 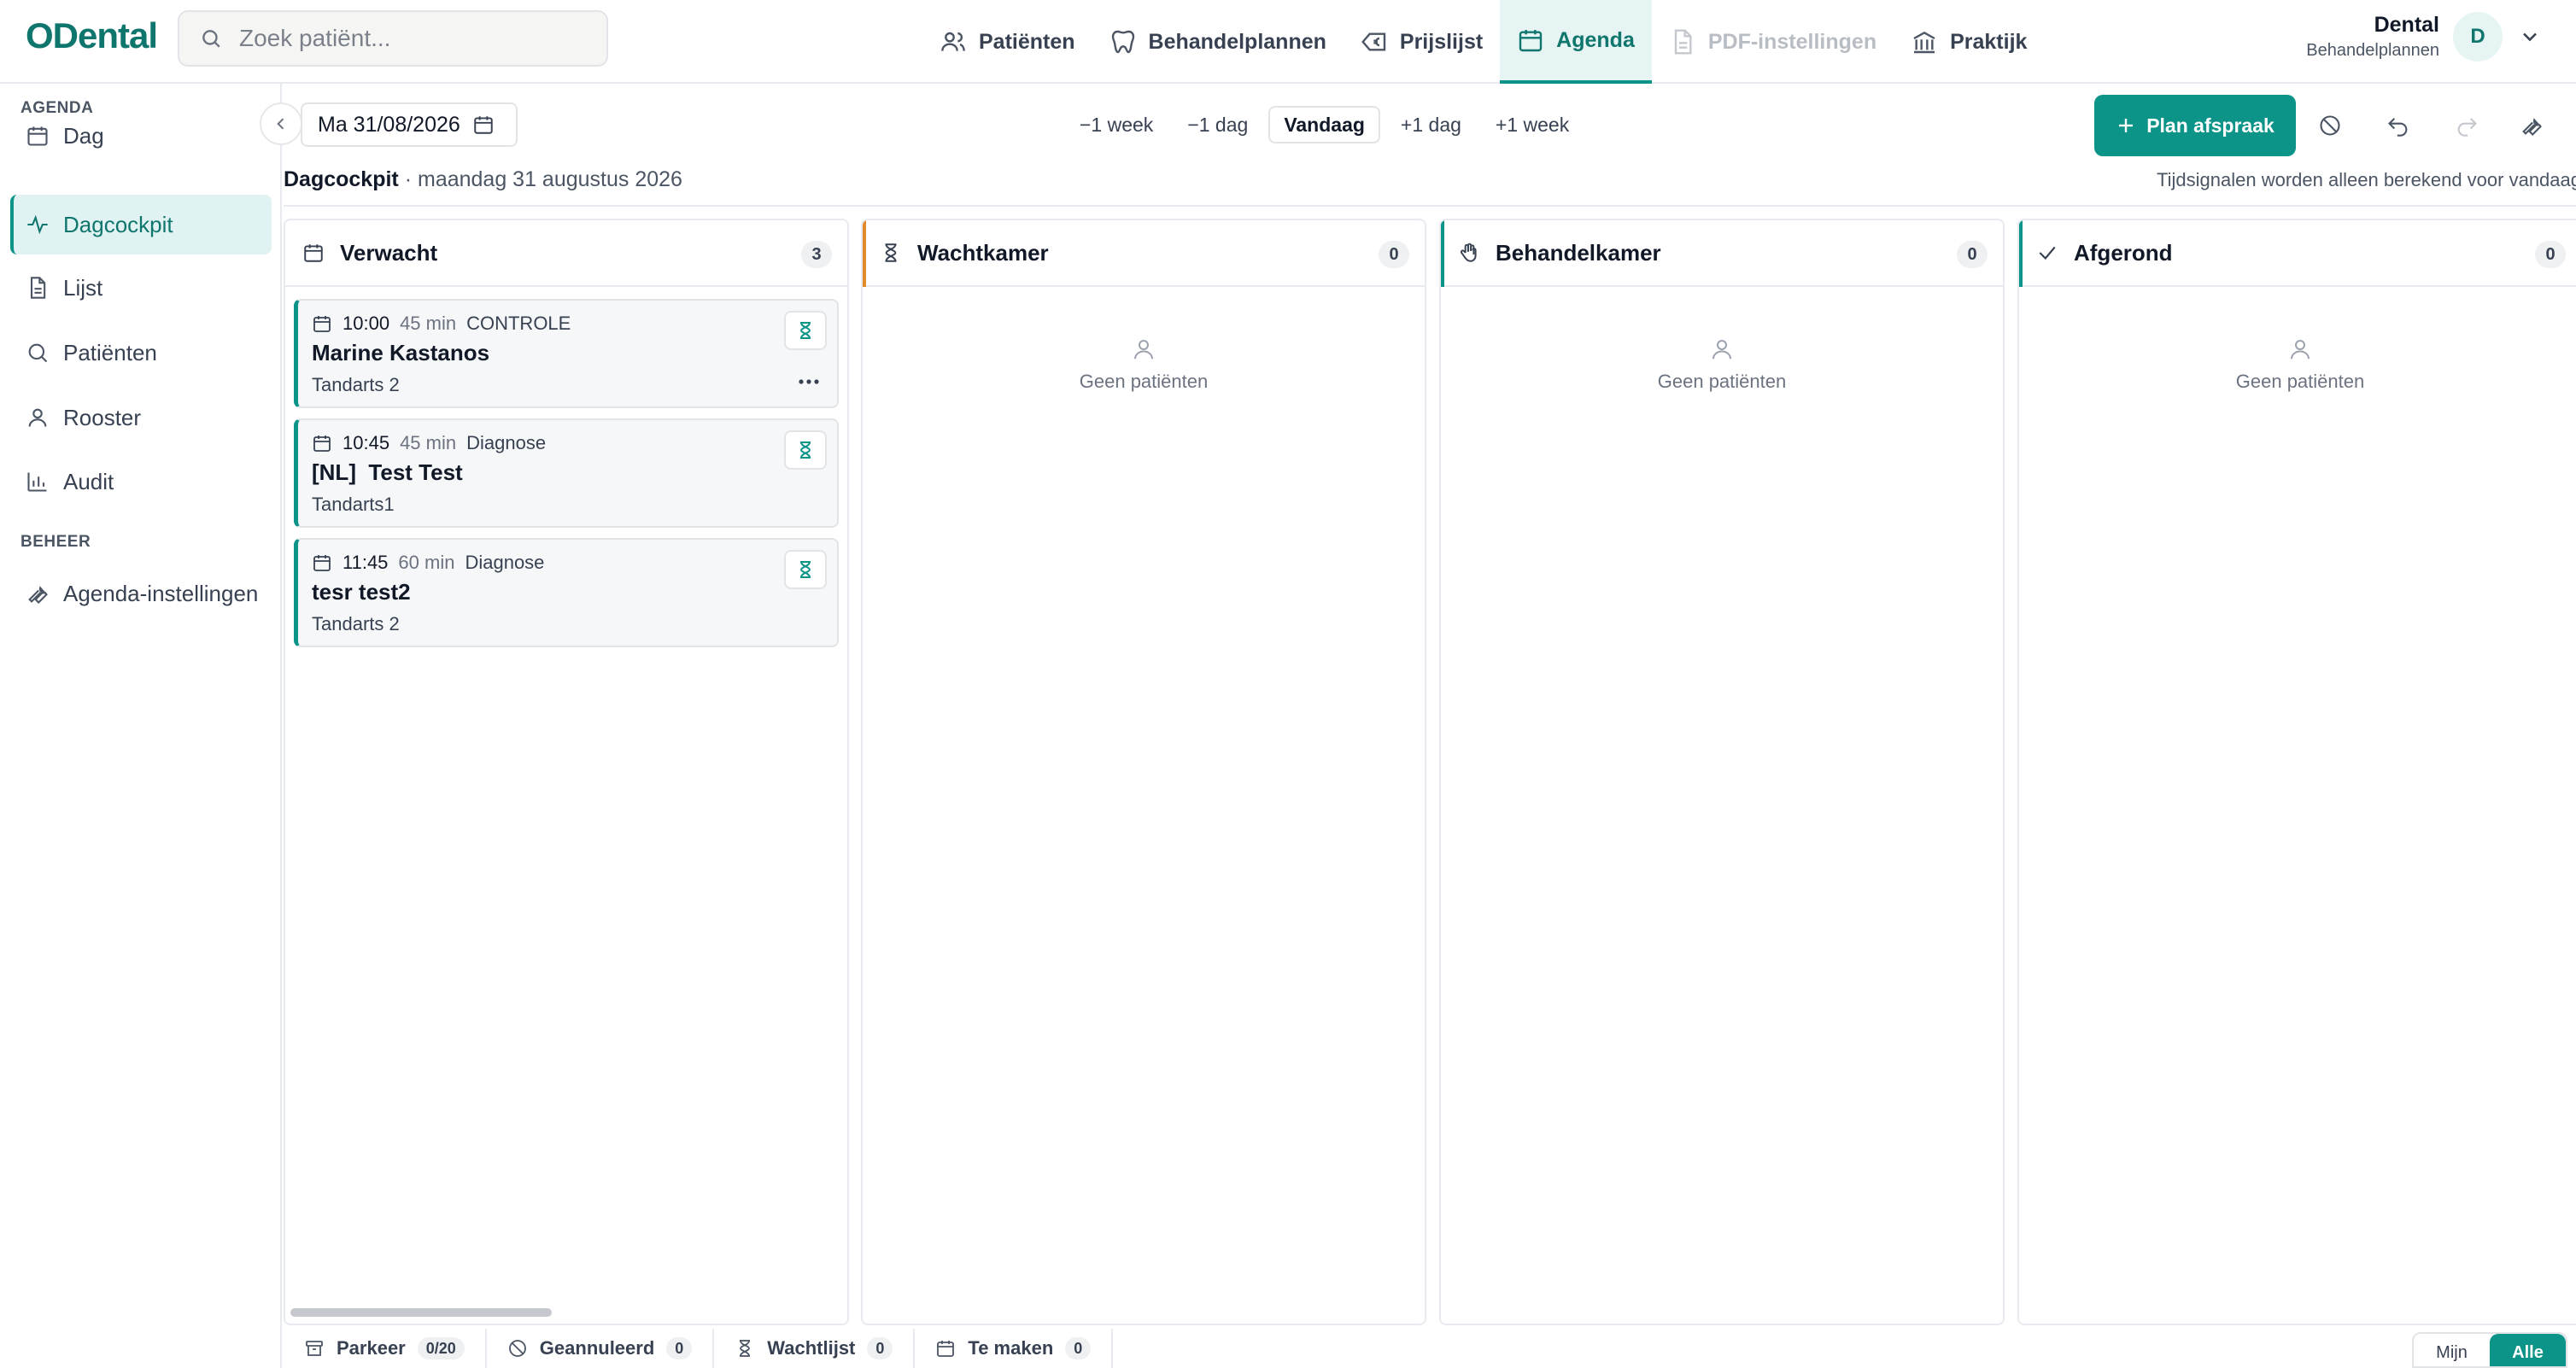 I want to click on tray-geannuleerd: Geannuleerd 0, so click(x=601, y=1348).